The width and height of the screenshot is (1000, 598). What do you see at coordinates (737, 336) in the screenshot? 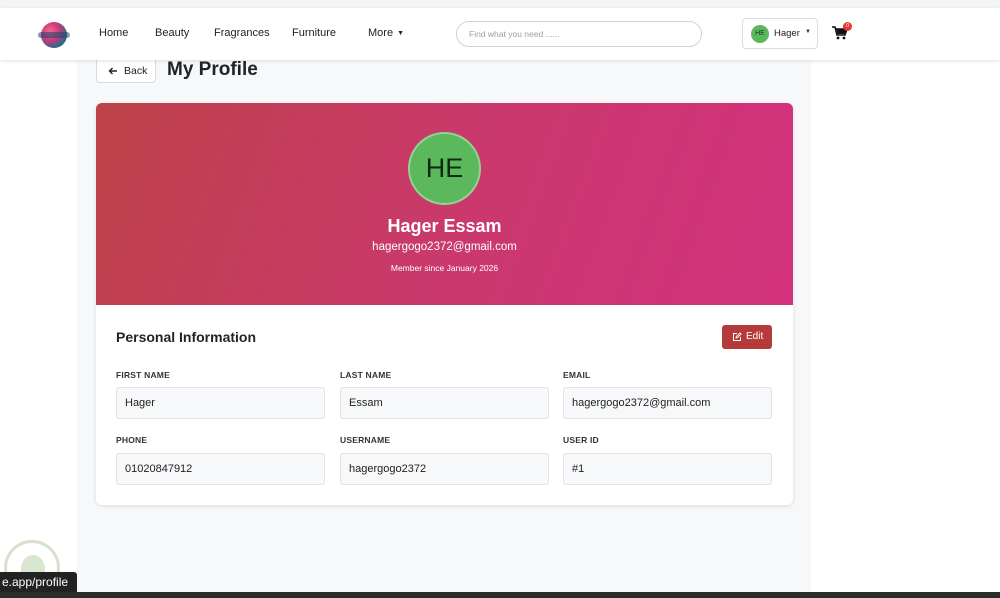
I see `edit-icon` at bounding box center [737, 336].